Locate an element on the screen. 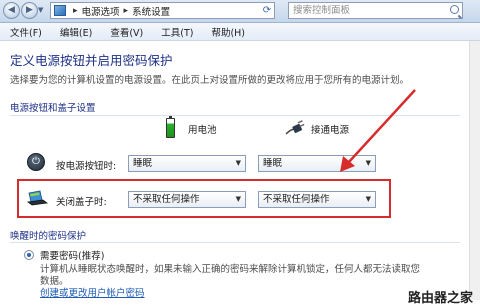 The image size is (480, 306). power-button-battery-select: 睡眠 ▼ is located at coordinates (187, 163).